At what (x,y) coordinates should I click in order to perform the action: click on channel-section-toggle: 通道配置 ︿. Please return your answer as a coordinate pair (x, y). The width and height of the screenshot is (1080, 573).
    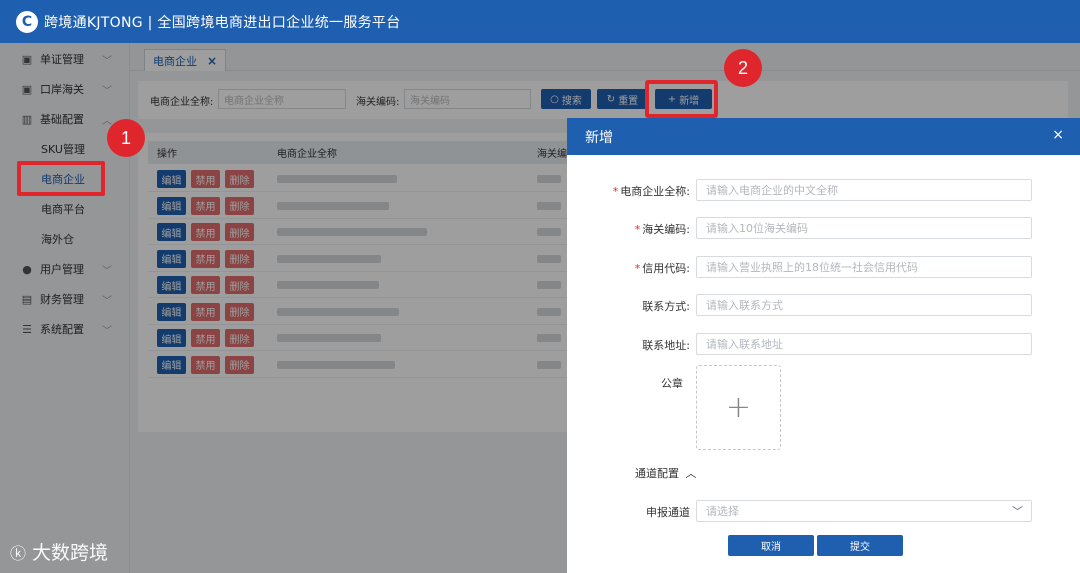
    Looking at the image, I should click on (666, 473).